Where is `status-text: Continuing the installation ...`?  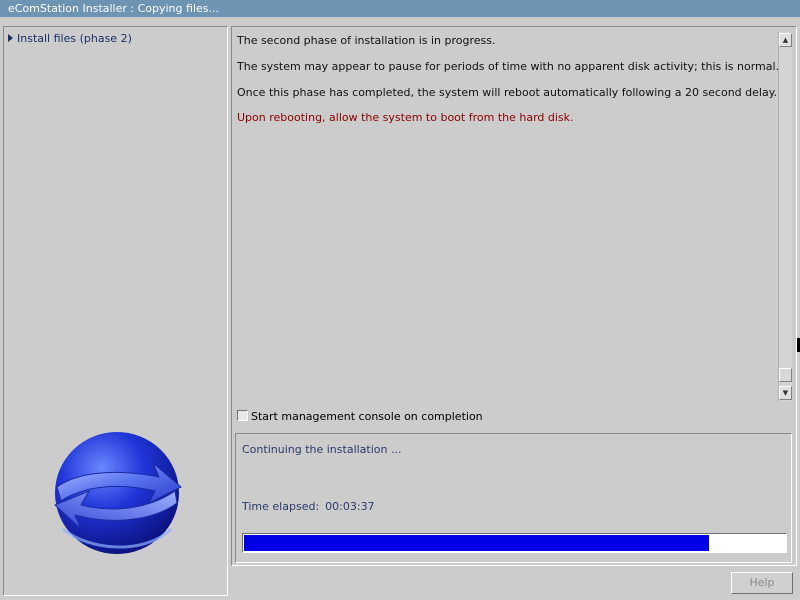 status-text: Continuing the installation ... is located at coordinates (322, 449).